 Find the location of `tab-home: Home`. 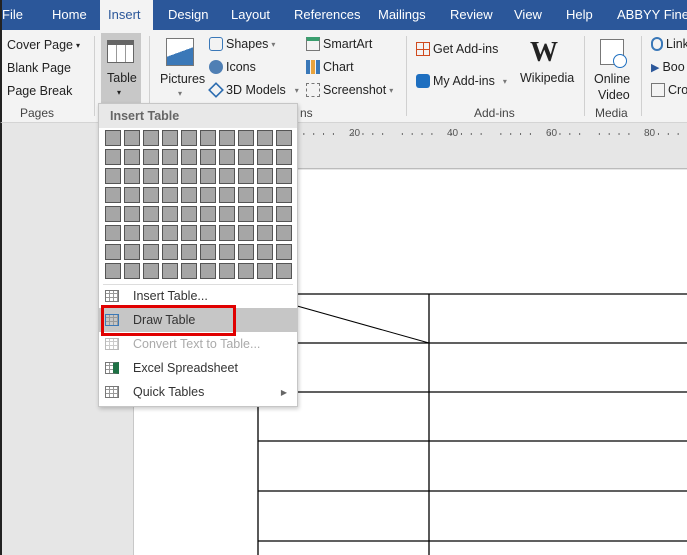

tab-home: Home is located at coordinates (69, 15).